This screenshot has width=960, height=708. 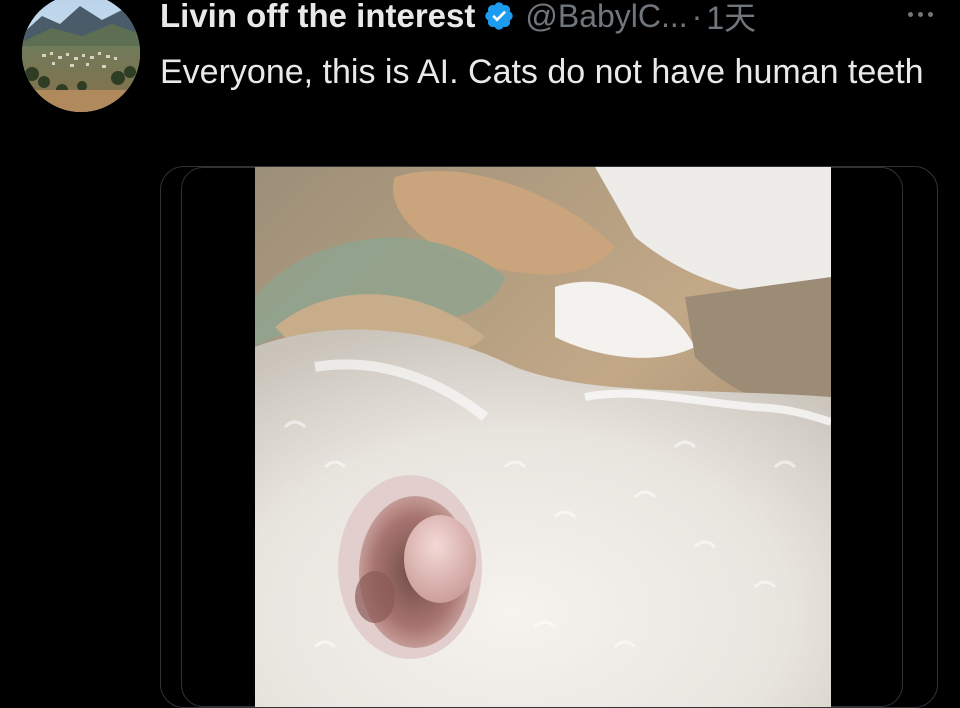 I want to click on more-options-icon, so click(x=920, y=18).